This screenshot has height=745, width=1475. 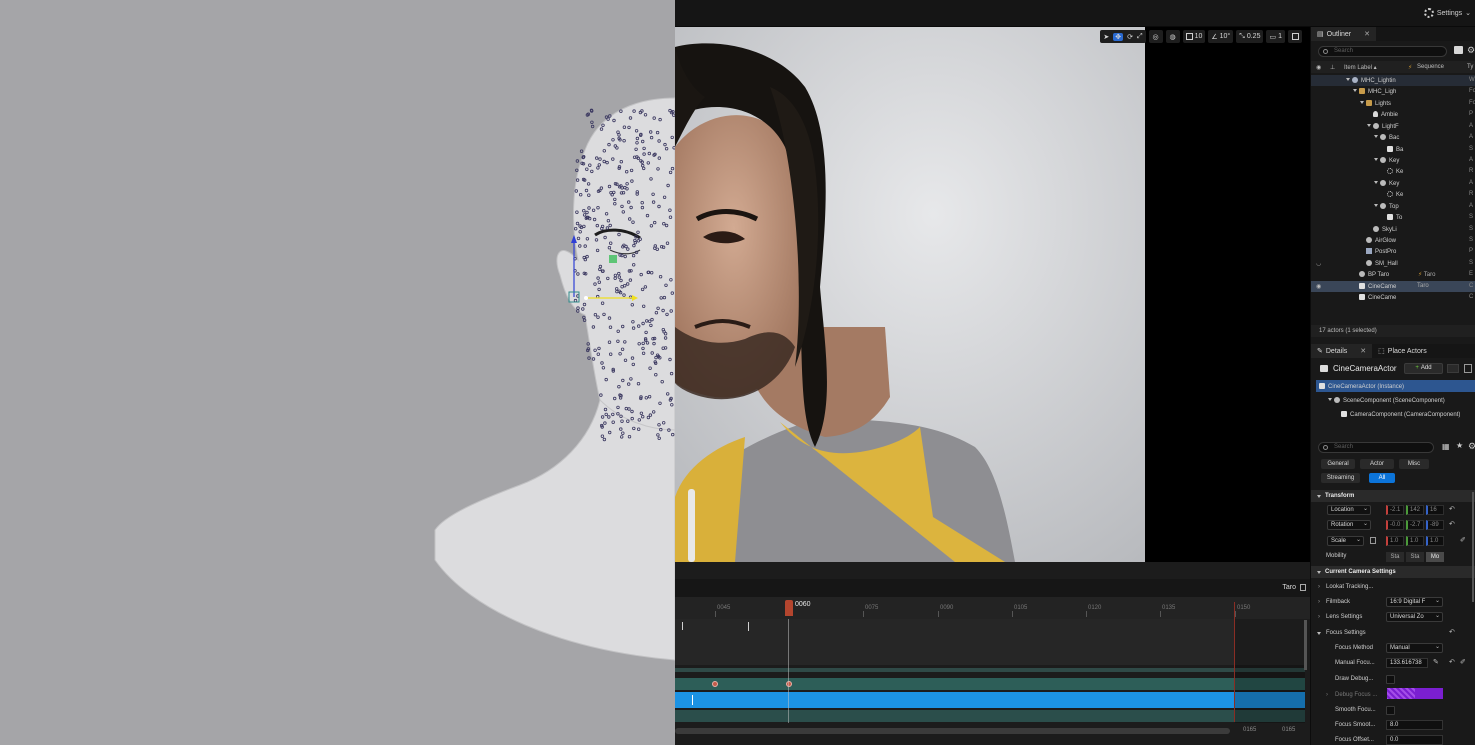 I want to click on outliner-row: BP Taro ⚡ Taro E, so click(x=1393, y=274).